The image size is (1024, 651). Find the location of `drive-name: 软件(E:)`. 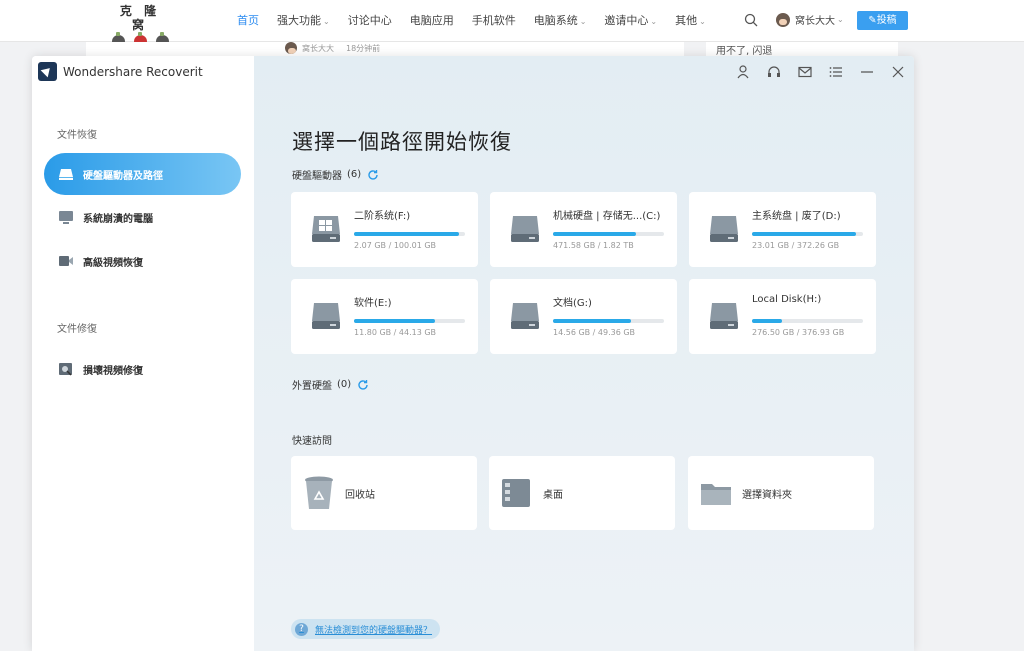

drive-name: 软件(E:) is located at coordinates (373, 303).